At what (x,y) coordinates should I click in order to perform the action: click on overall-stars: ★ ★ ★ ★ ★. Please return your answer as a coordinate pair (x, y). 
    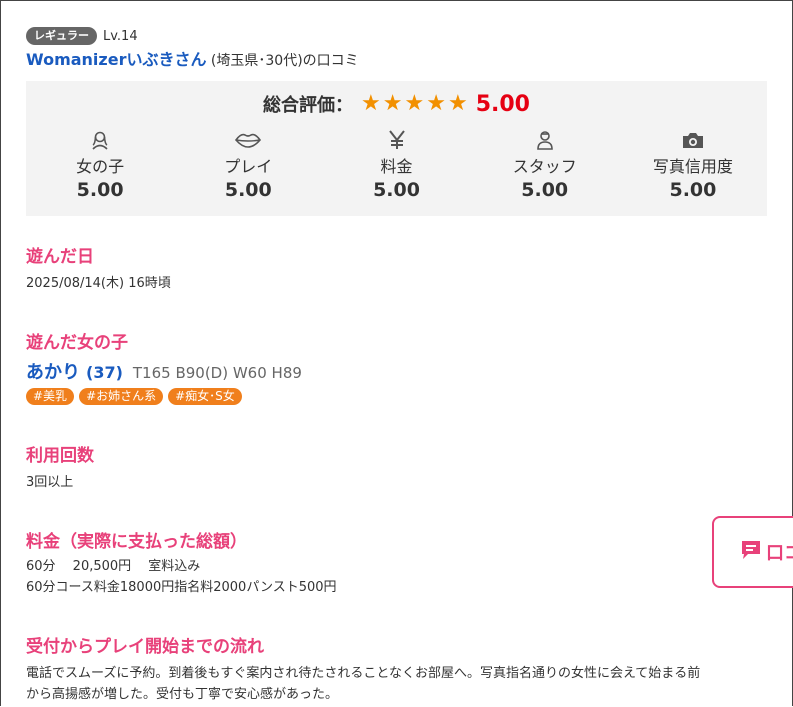
    Looking at the image, I should click on (414, 104).